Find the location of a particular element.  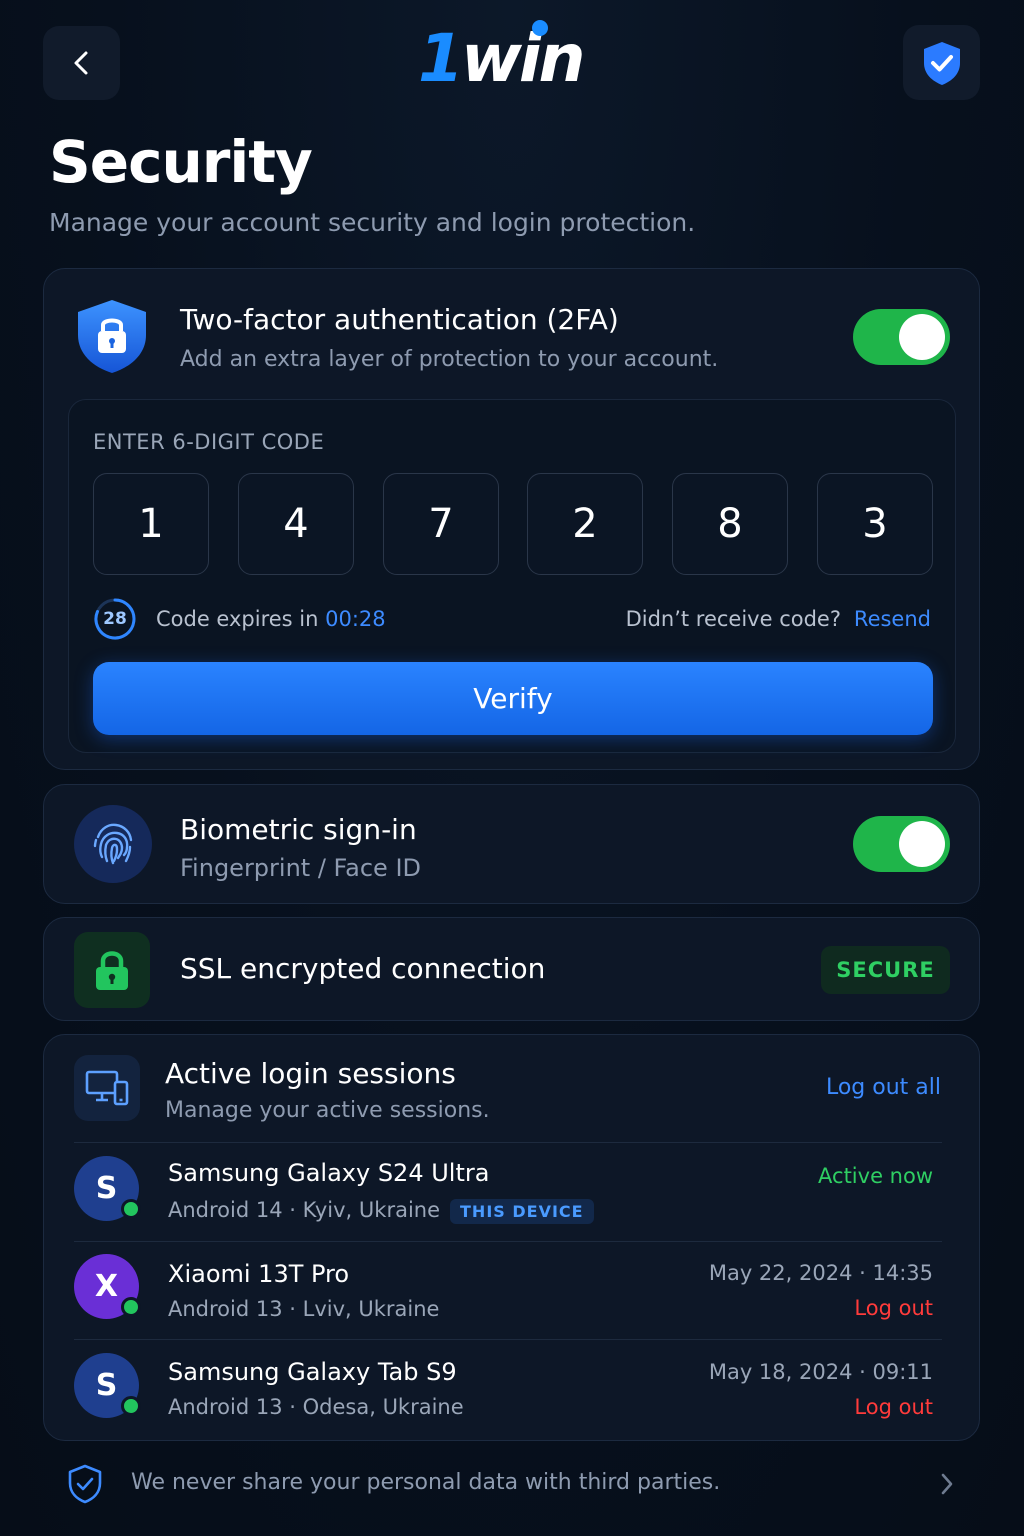

lock-icon is located at coordinates (112, 336).